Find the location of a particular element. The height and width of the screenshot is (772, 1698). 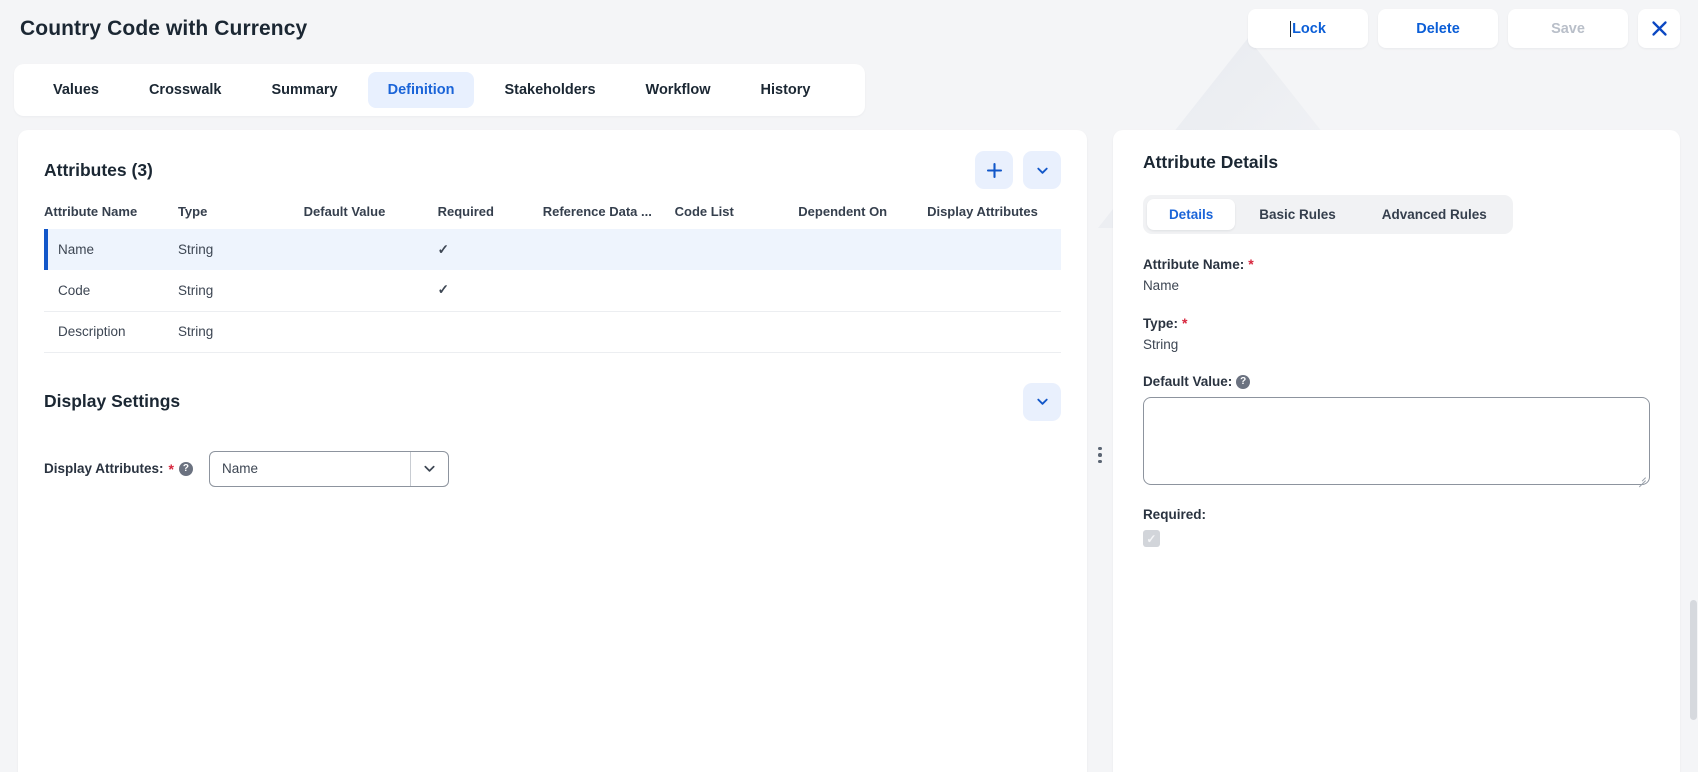

close-button is located at coordinates (1659, 28).